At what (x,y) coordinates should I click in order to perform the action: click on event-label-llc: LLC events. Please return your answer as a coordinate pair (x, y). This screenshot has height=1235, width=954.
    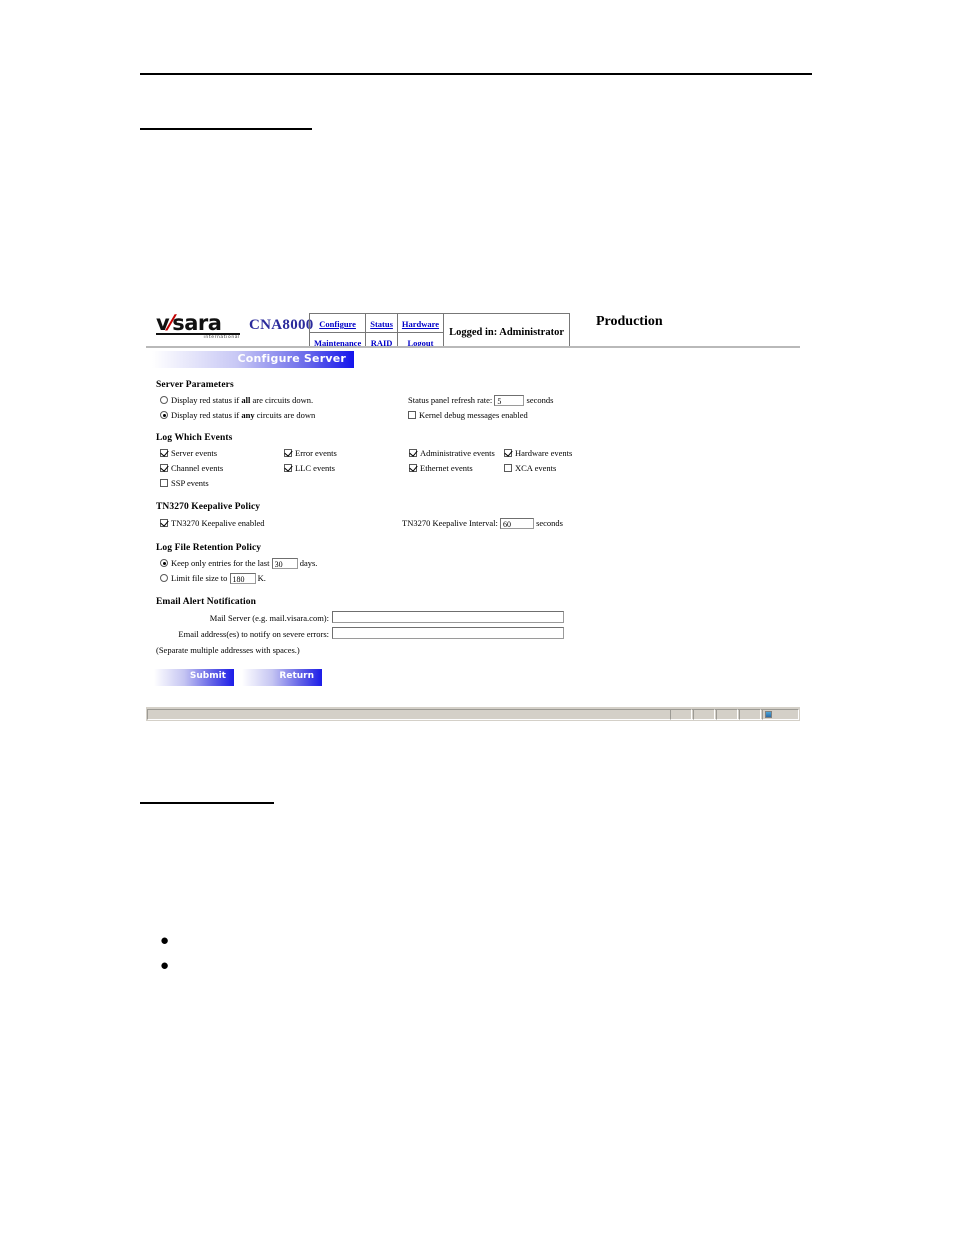
    Looking at the image, I should click on (315, 468).